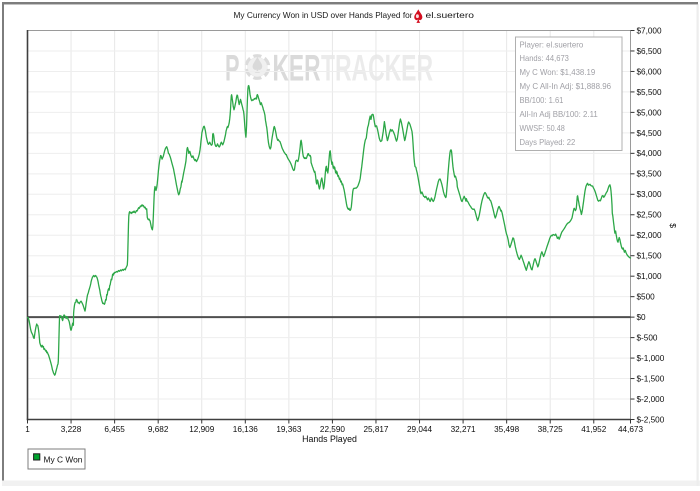  What do you see at coordinates (649, 276) in the screenshot?
I see `svg-text: $1,000` at bounding box center [649, 276].